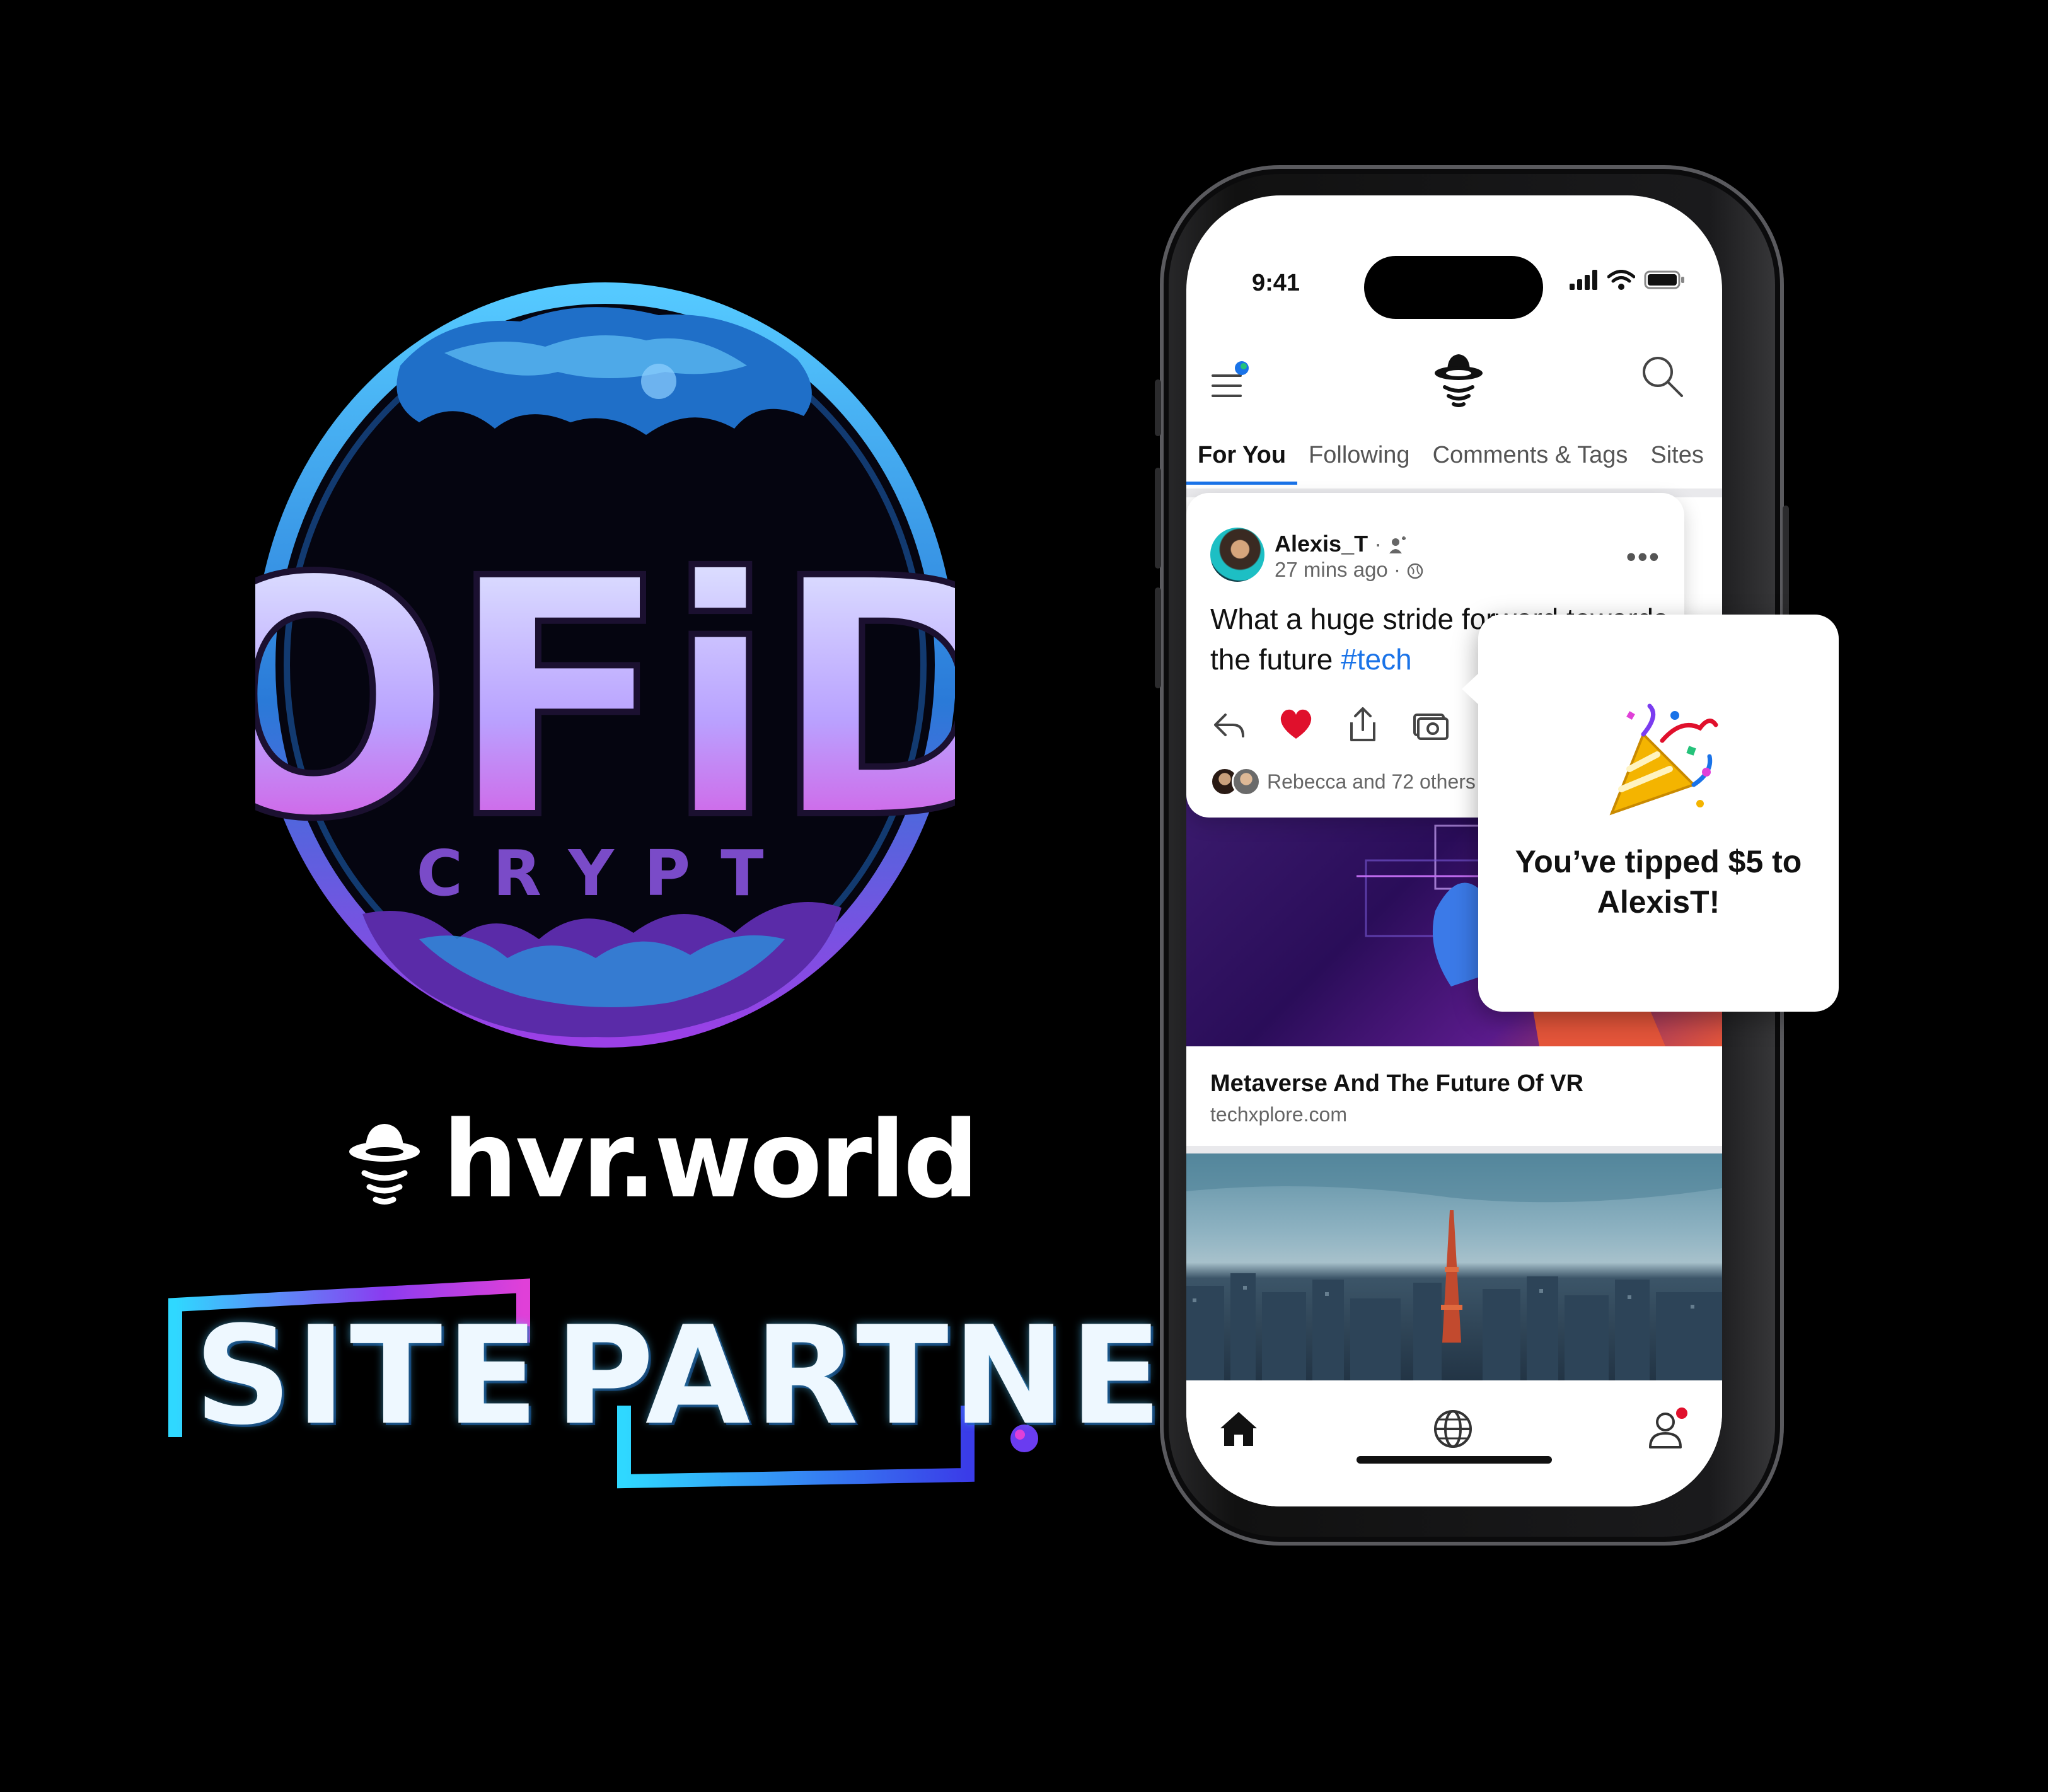 This screenshot has height=1792, width=2048. I want to click on home-indicator, so click(1454, 1460).